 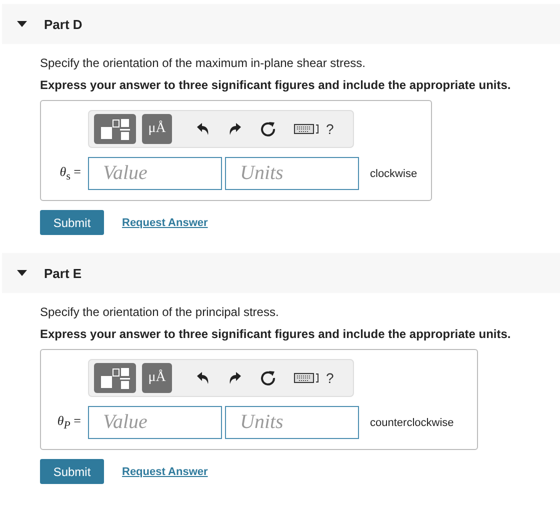 What do you see at coordinates (63, 24) in the screenshot?
I see `part-title: Part D` at bounding box center [63, 24].